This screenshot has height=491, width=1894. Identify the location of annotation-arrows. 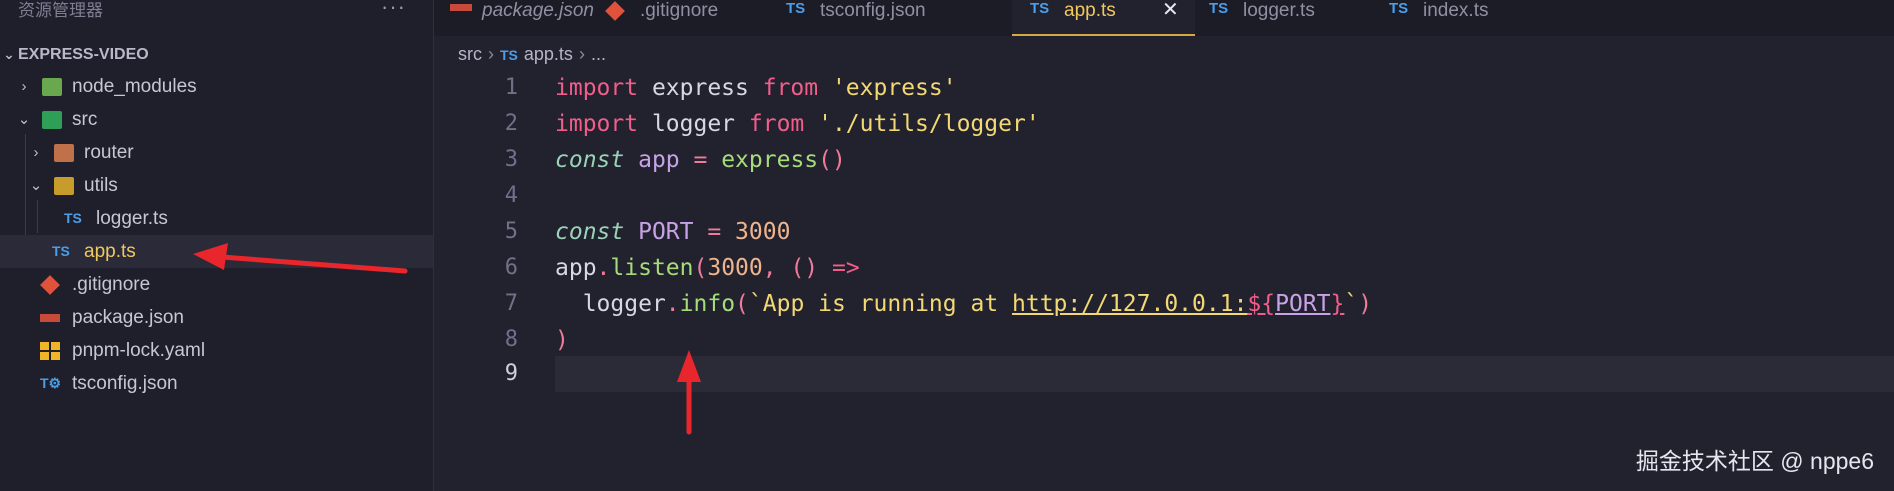
(447, 339).